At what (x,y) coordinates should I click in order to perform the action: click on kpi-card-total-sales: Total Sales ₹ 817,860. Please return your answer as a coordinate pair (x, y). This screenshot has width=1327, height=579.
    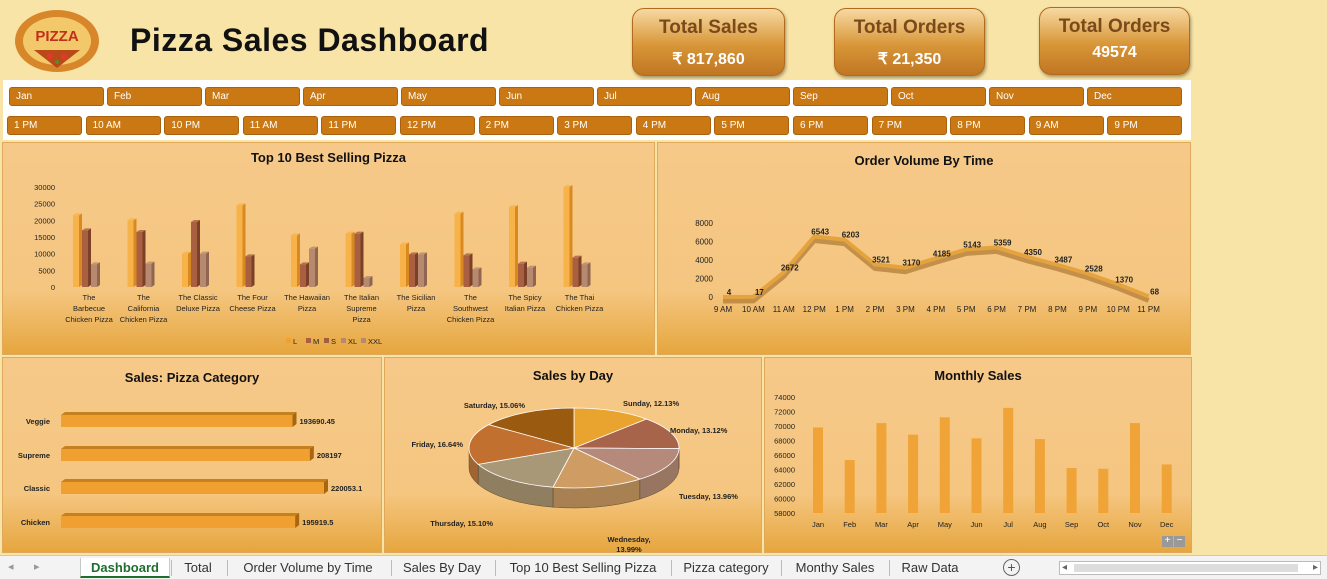
    Looking at the image, I should click on (708, 42).